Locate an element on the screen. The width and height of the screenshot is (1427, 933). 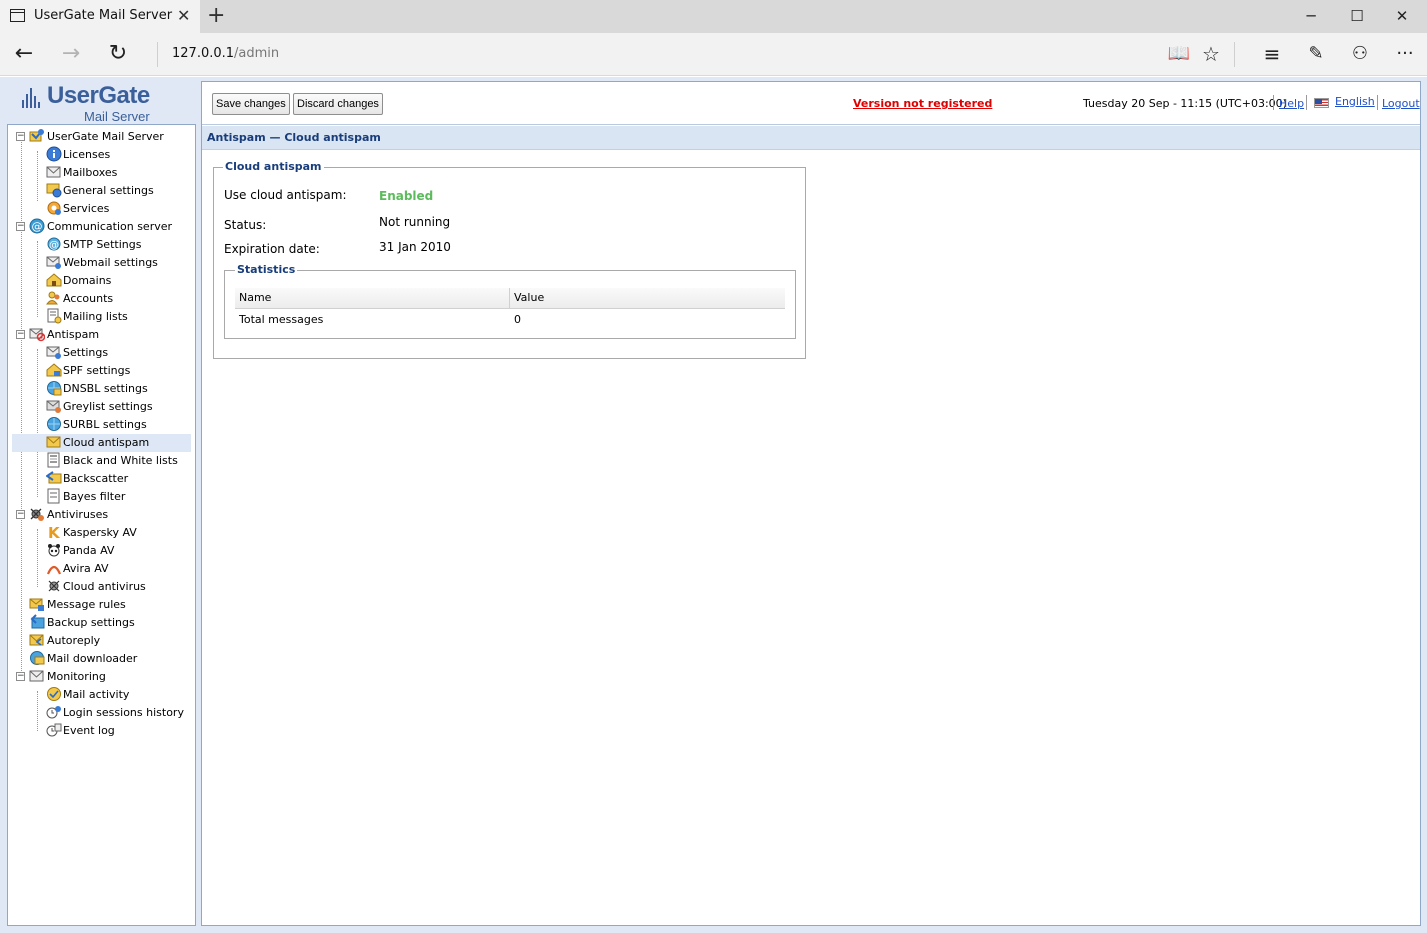
tree-item-accounts: Accounts is located at coordinates (110, 299).